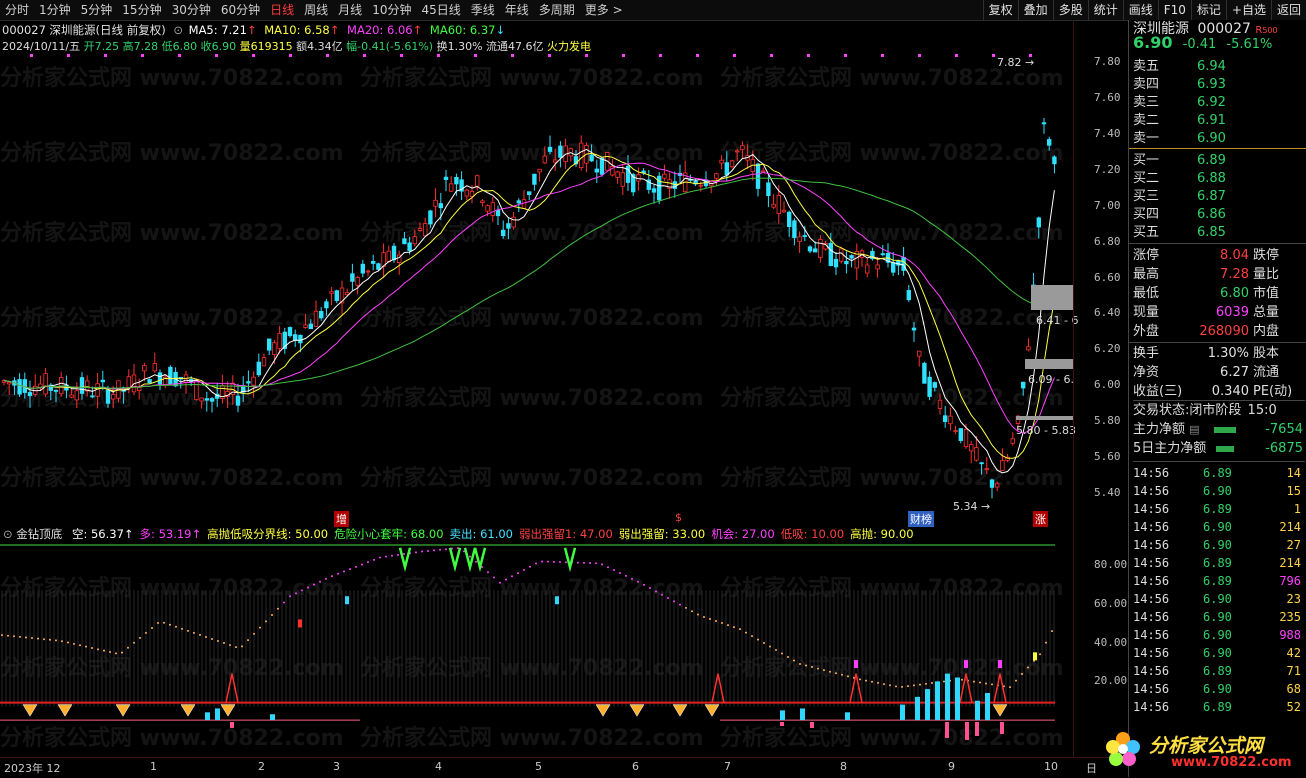 This screenshot has height=778, width=1306. Describe the element at coordinates (1105, 10) in the screenshot. I see `toolbar-button: 统计` at that location.